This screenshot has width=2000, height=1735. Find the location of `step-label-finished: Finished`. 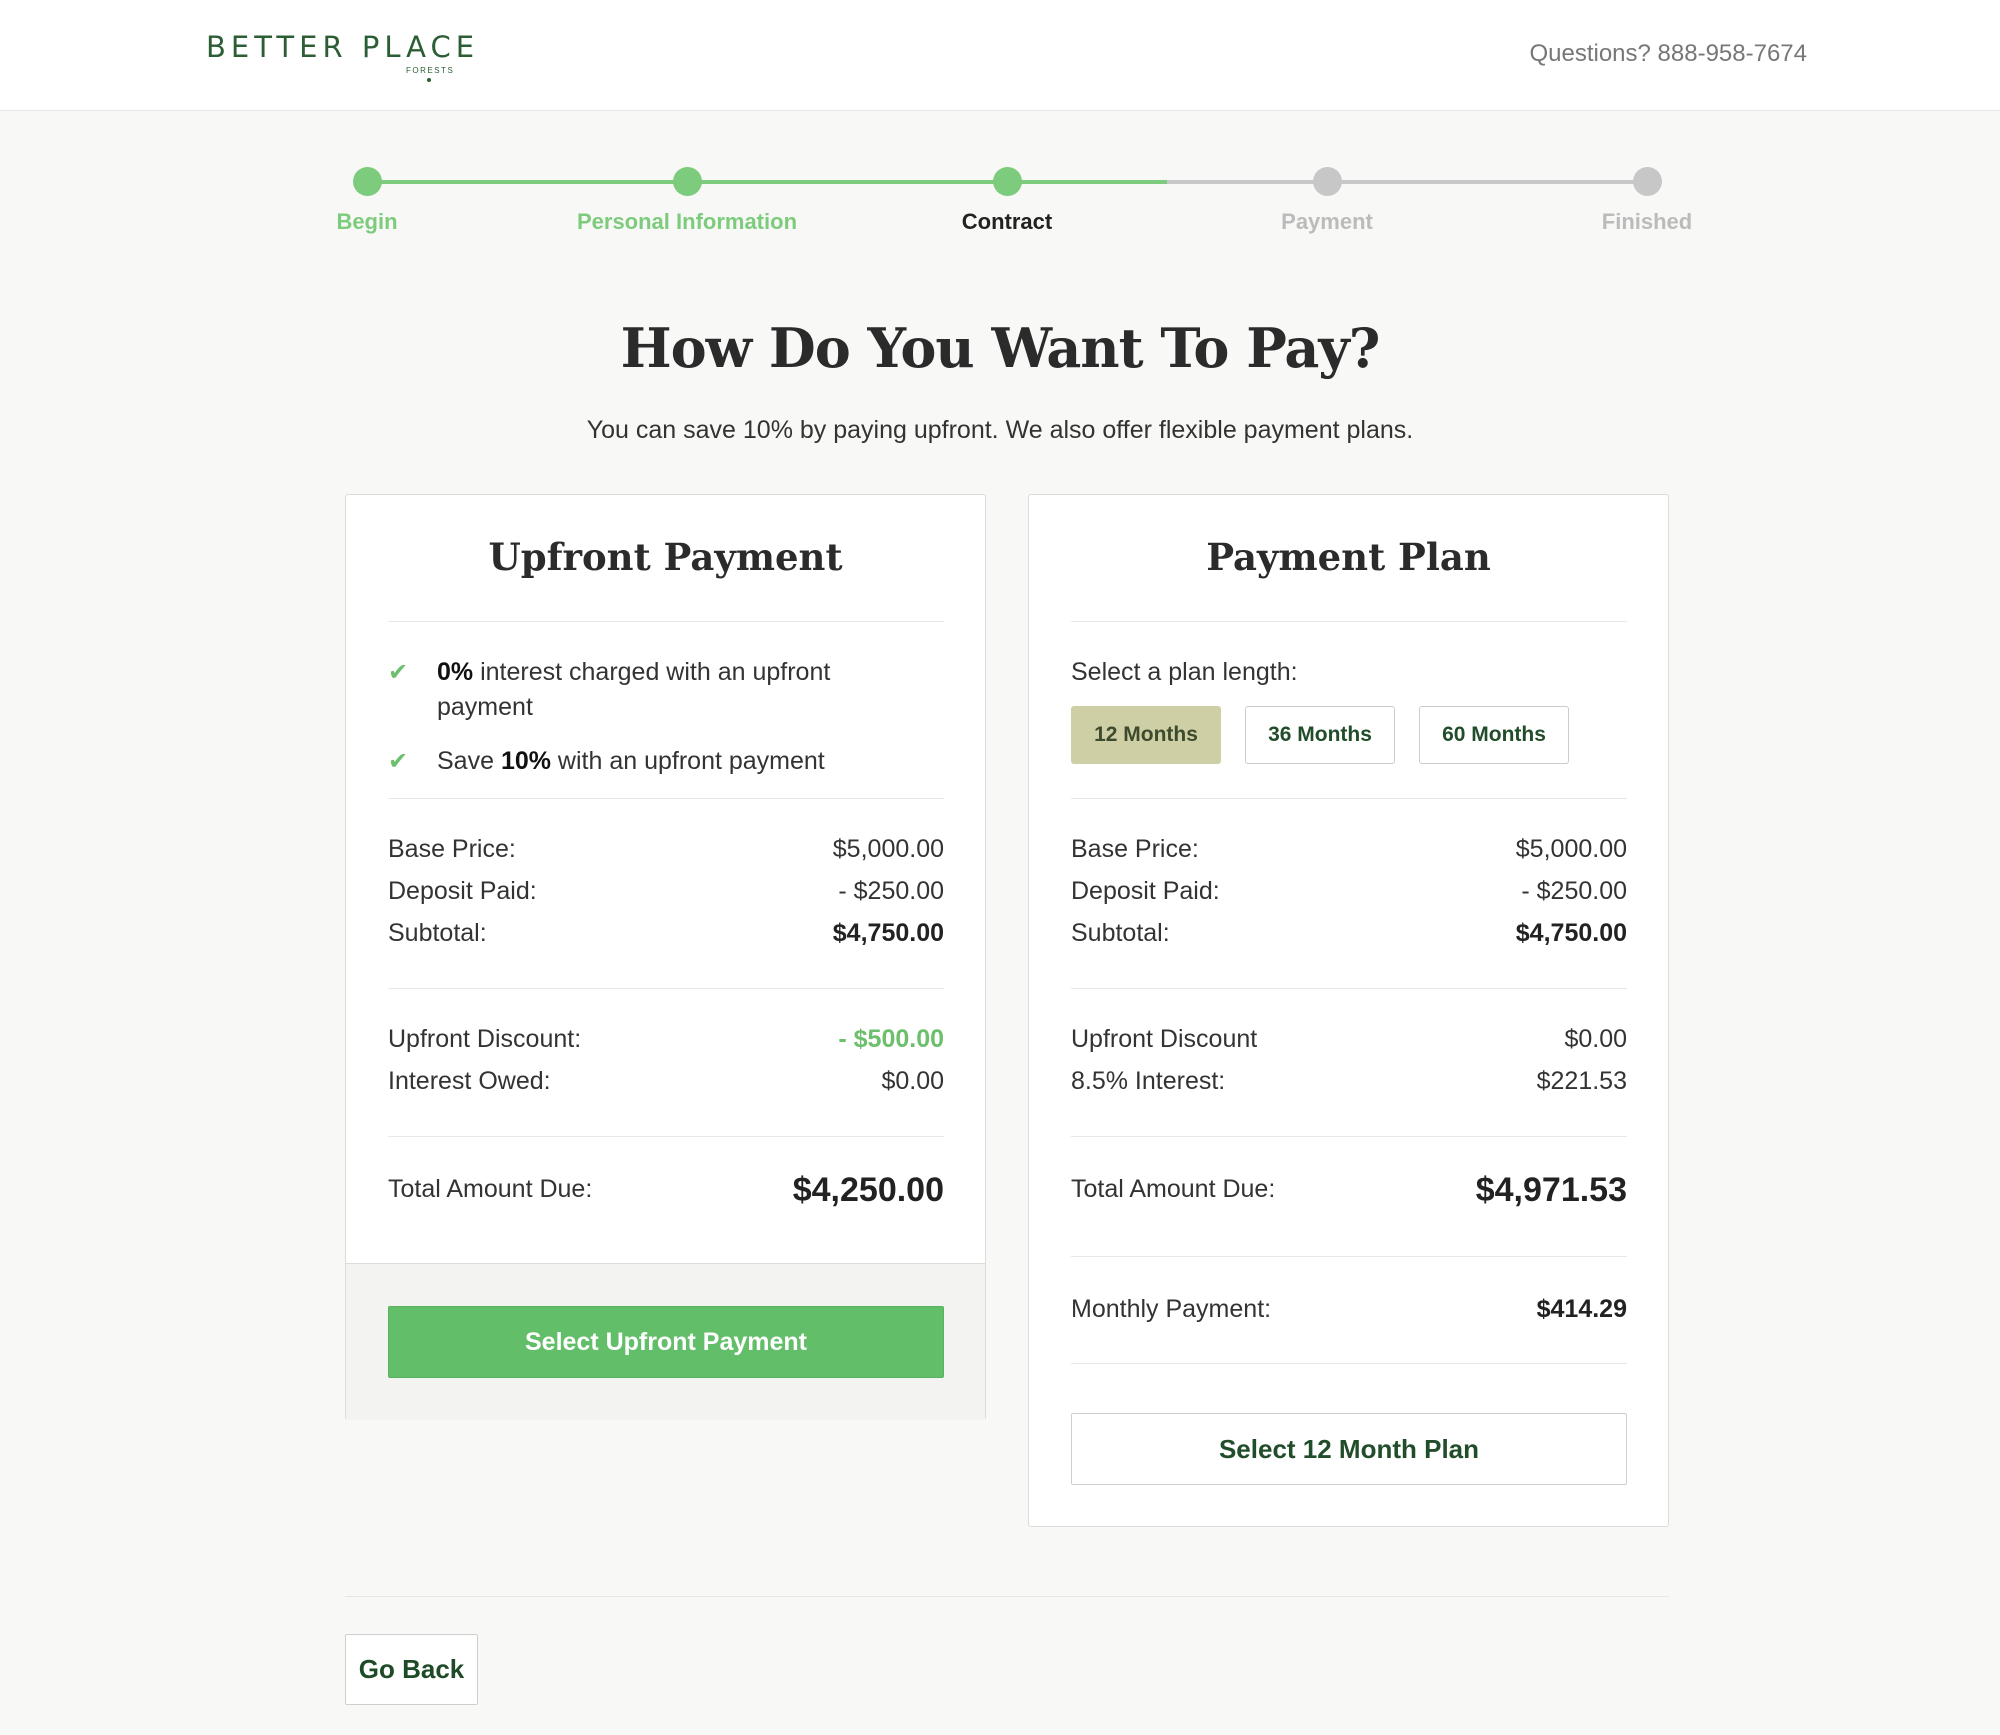

step-label-finished: Finished is located at coordinates (1647, 221).